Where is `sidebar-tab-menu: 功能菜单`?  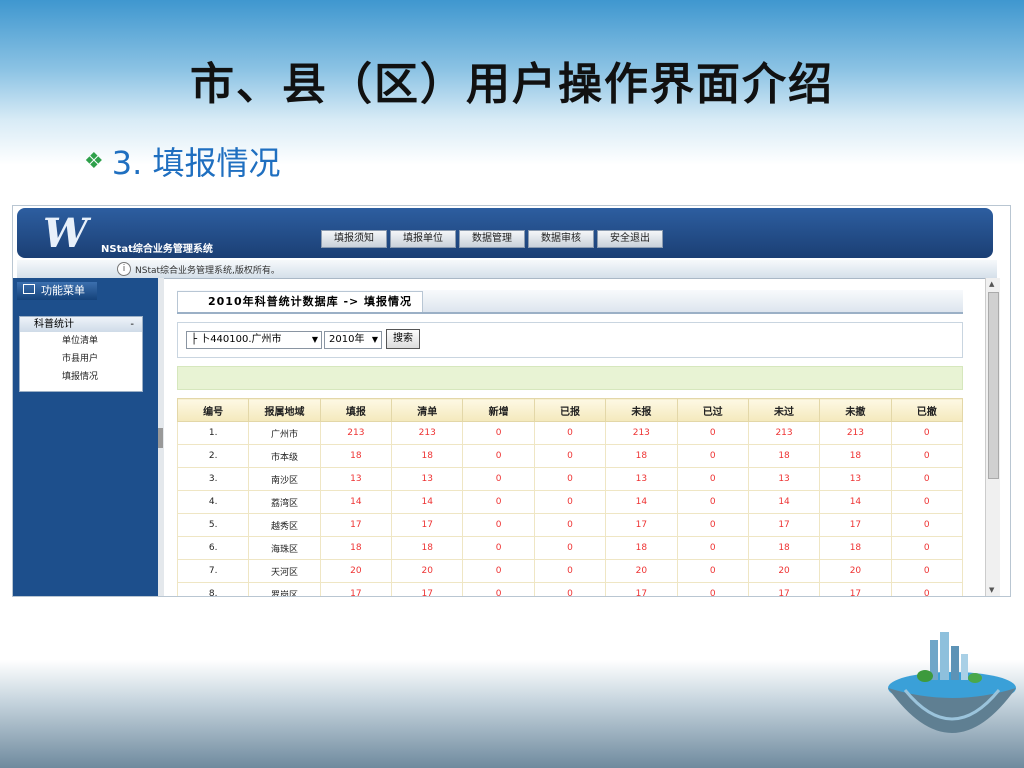 sidebar-tab-menu: 功能菜单 is located at coordinates (57, 291).